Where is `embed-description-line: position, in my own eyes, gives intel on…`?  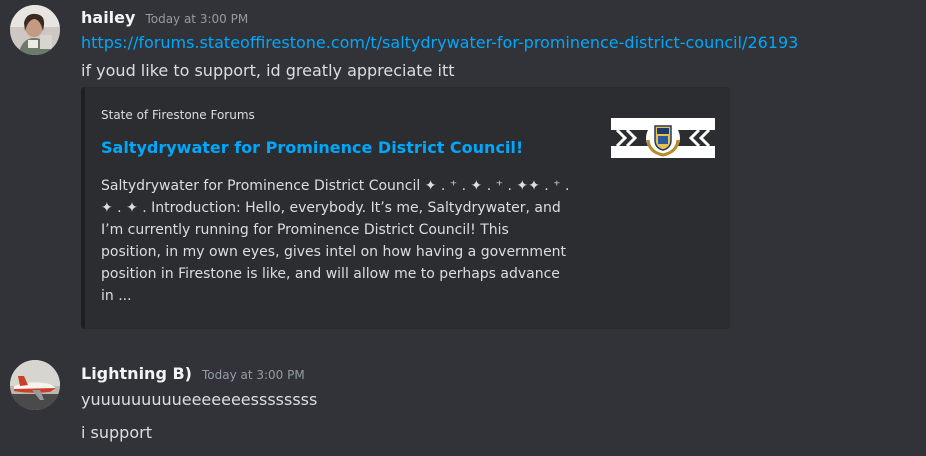 embed-description-line: position, in my own eyes, gives intel on… is located at coordinates (334, 252).